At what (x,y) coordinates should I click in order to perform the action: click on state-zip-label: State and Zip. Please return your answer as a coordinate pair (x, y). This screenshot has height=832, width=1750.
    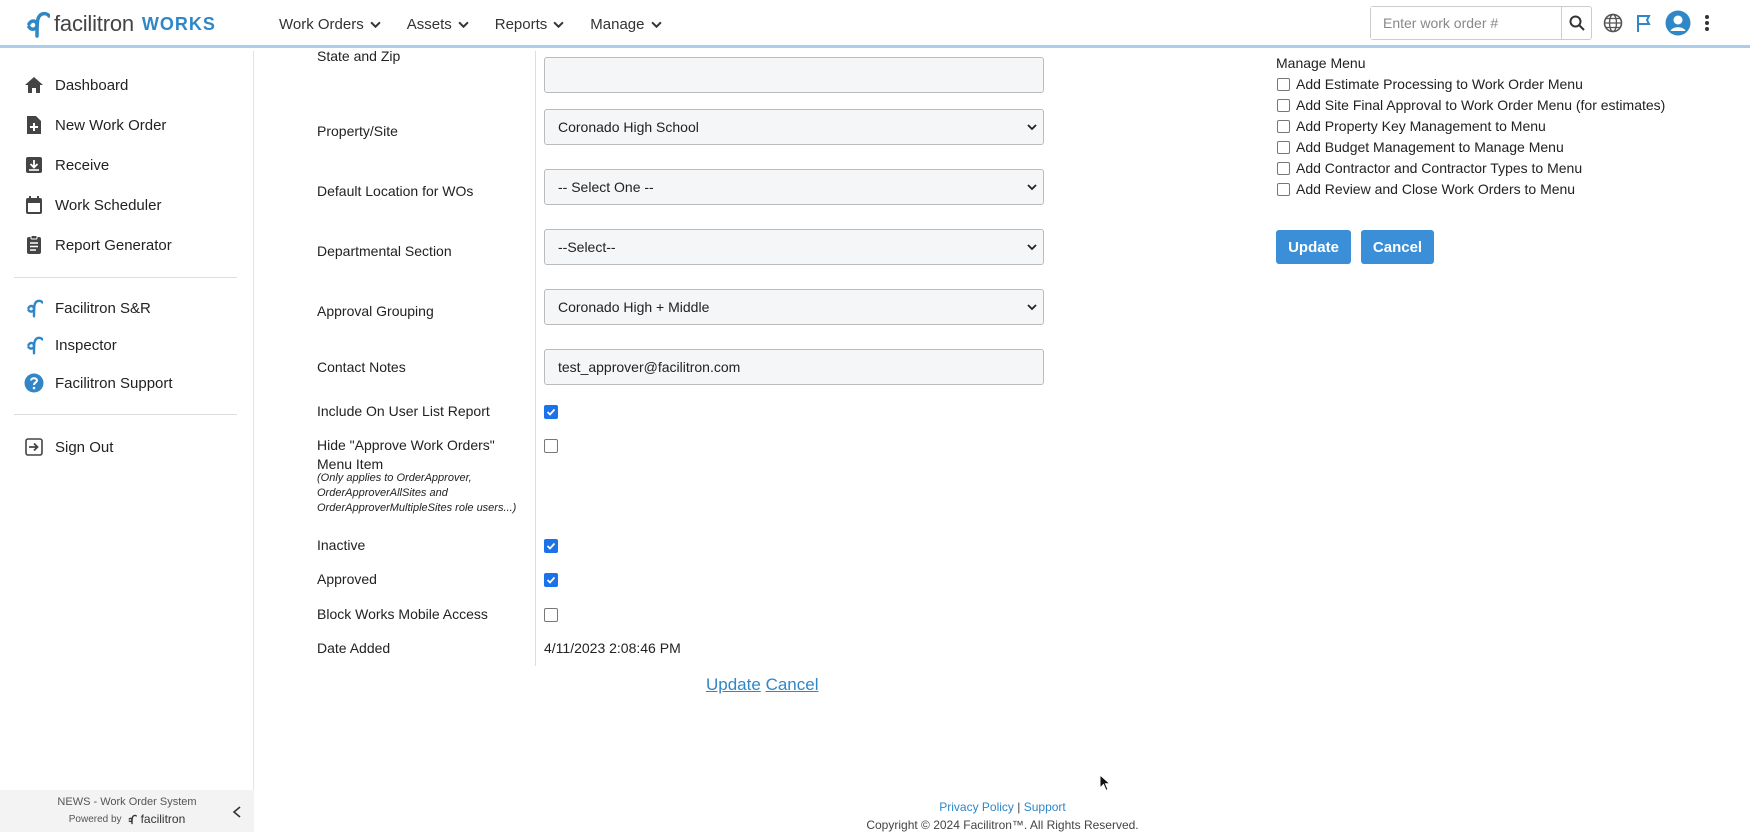
    Looking at the image, I should click on (359, 56).